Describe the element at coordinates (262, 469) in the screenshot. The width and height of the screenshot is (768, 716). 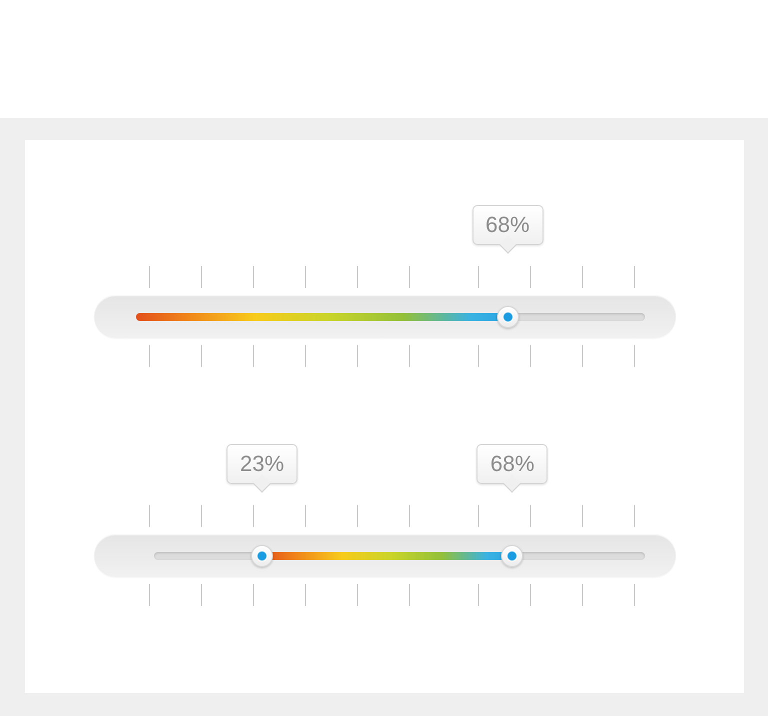
I see `value-tooltip: 23%` at that location.